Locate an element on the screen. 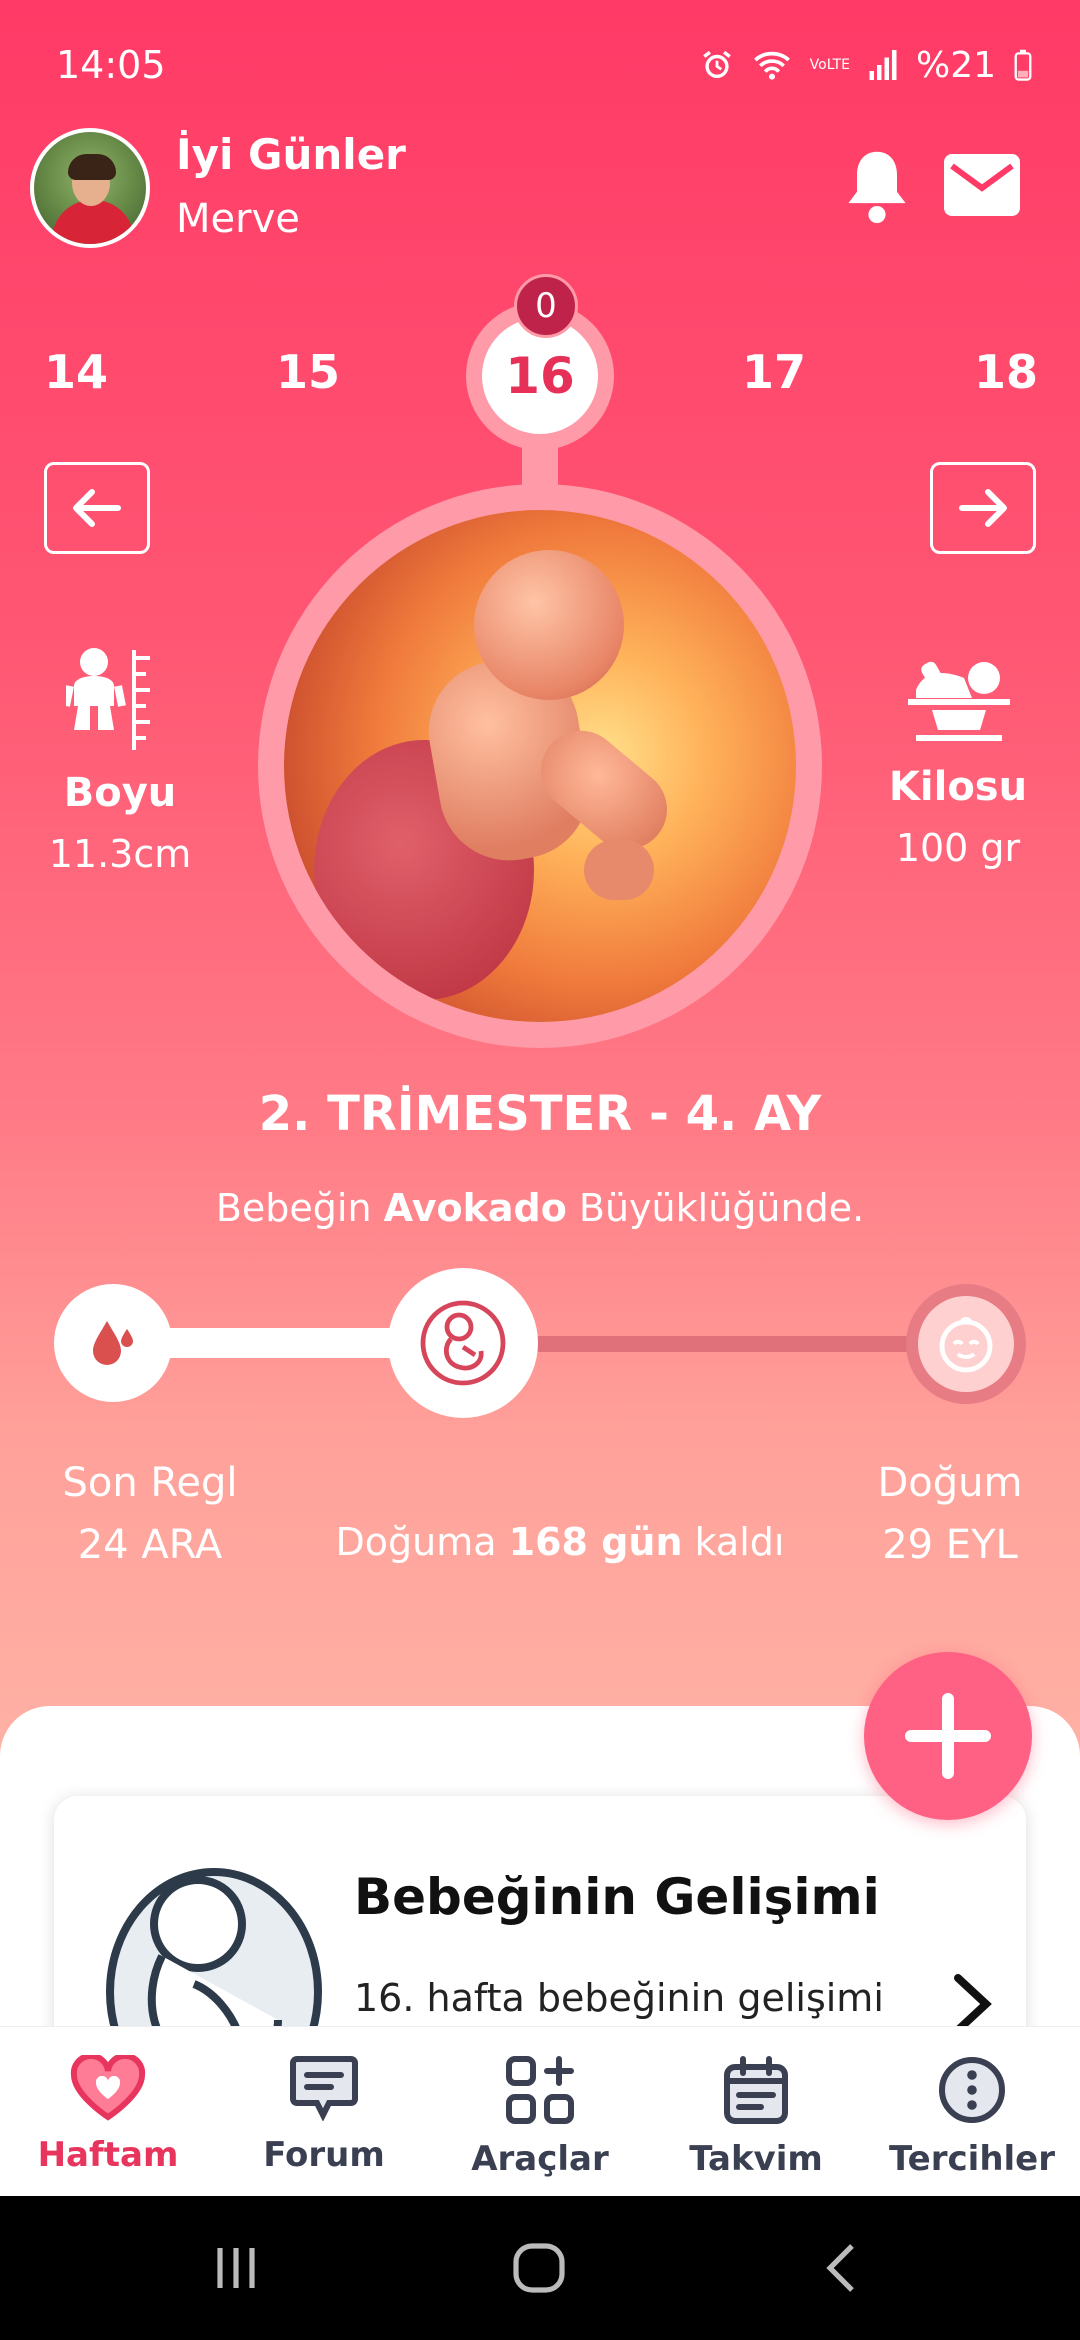 The width and height of the screenshot is (1080, 2340). back-icon is located at coordinates (841, 2268).